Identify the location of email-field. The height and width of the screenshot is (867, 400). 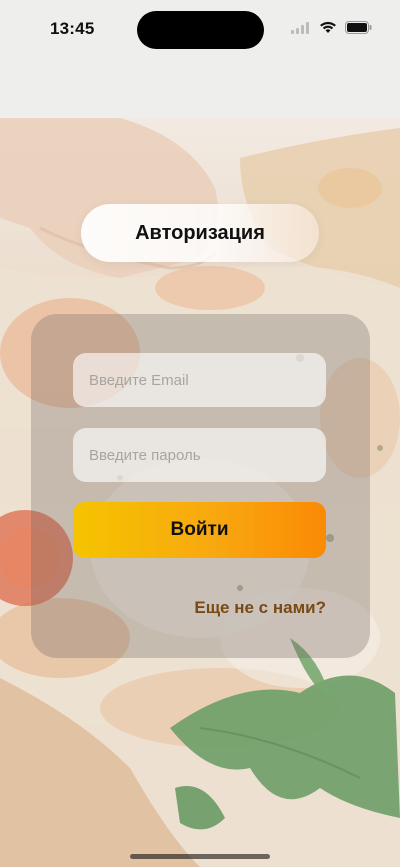
(199, 380).